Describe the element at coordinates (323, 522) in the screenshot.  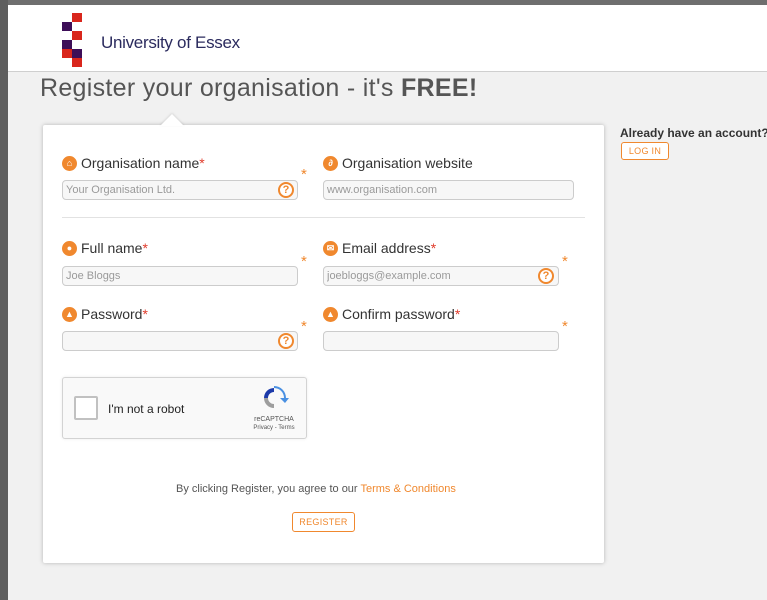
I see `register-button: REGISTER` at that location.